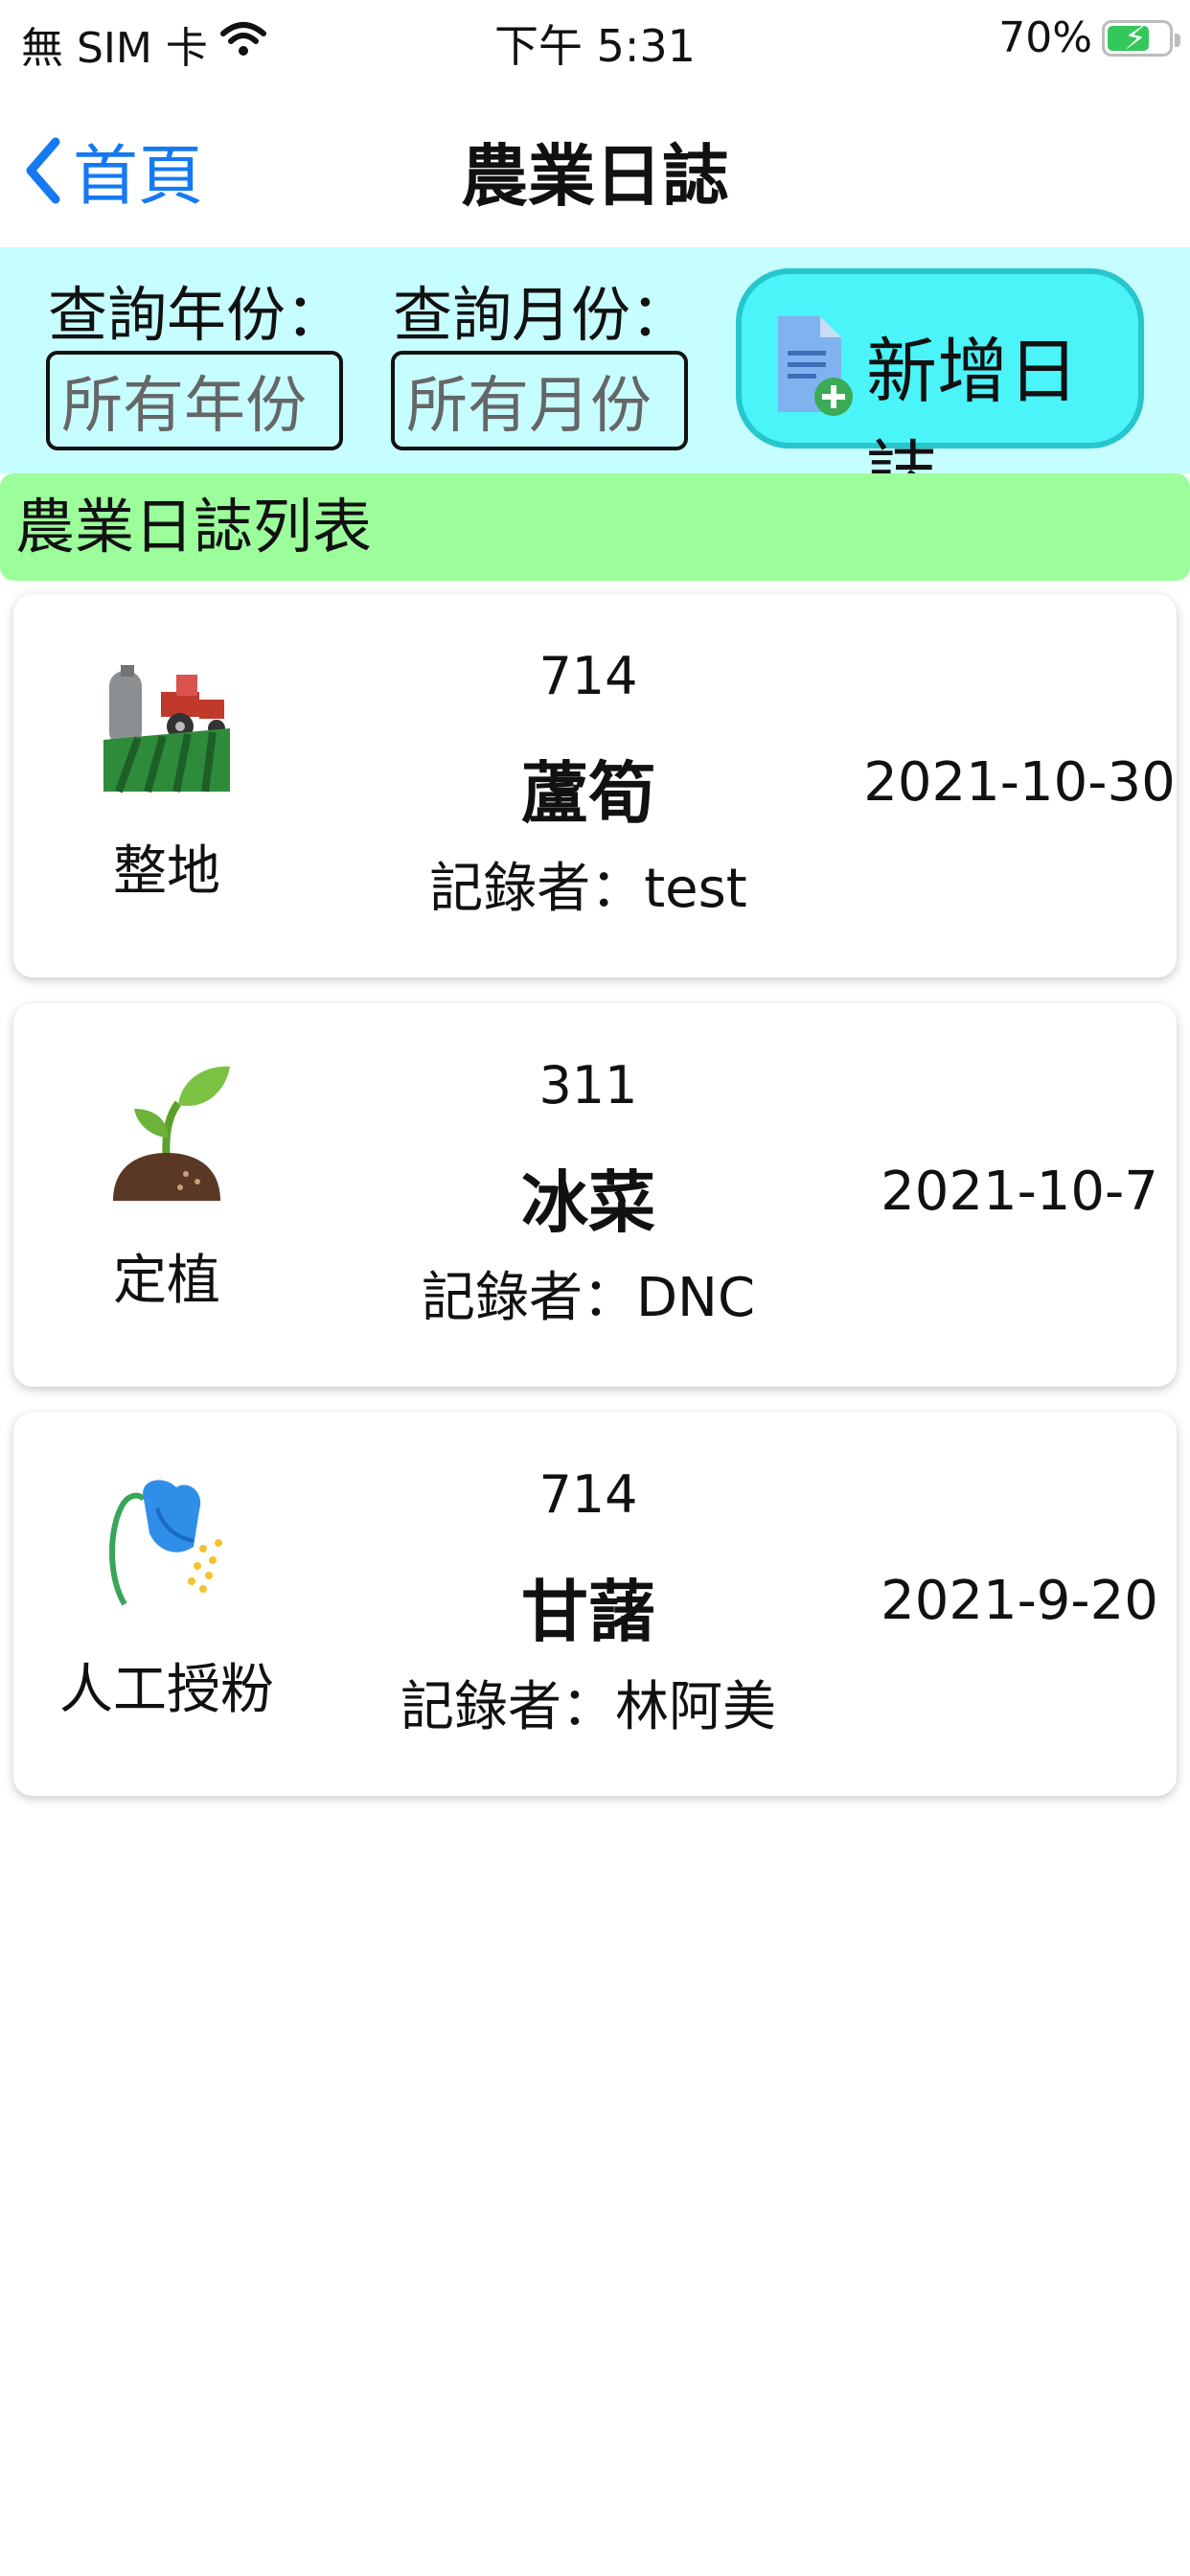 The height and width of the screenshot is (2576, 1190). What do you see at coordinates (542, 315) in the screenshot?
I see `month-filter-label: 查詢月份：` at bounding box center [542, 315].